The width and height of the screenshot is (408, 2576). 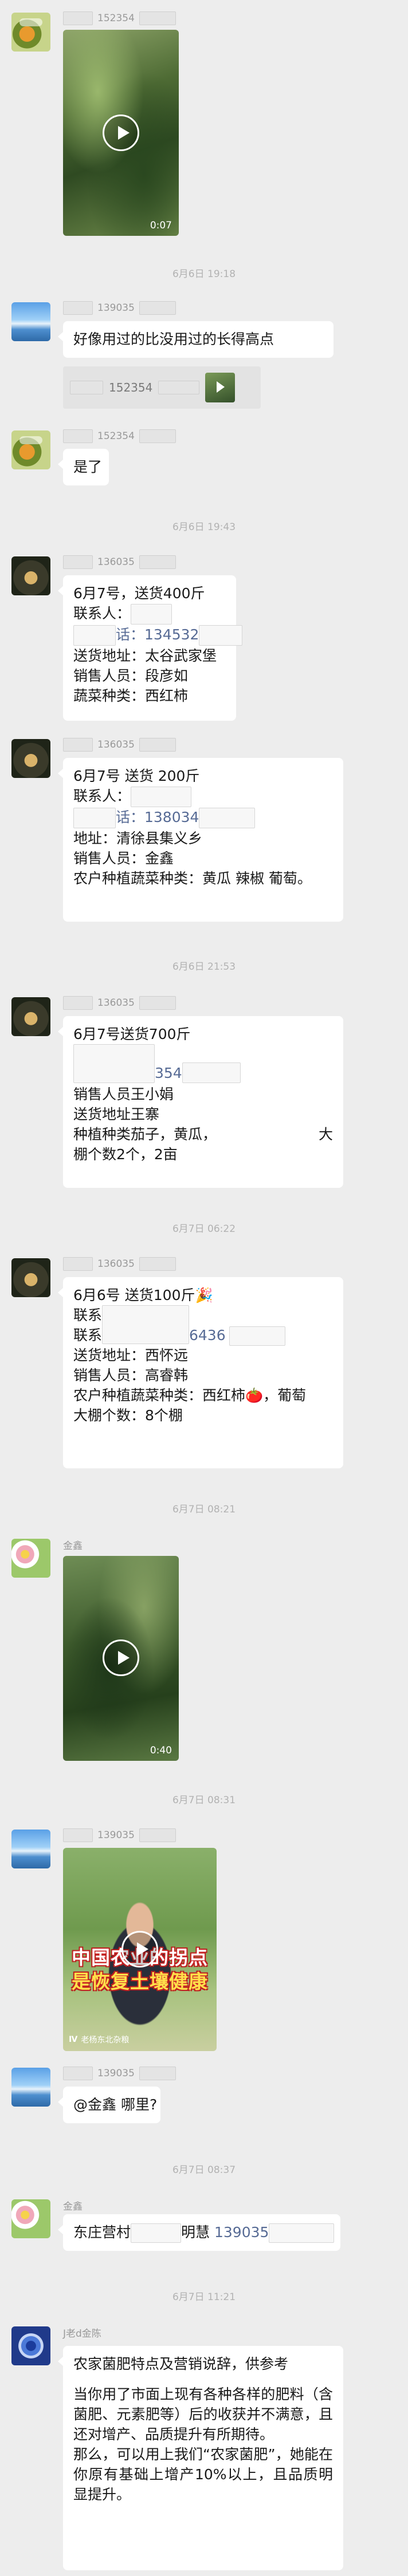 I want to click on video-duration: 0:07, so click(x=161, y=225).